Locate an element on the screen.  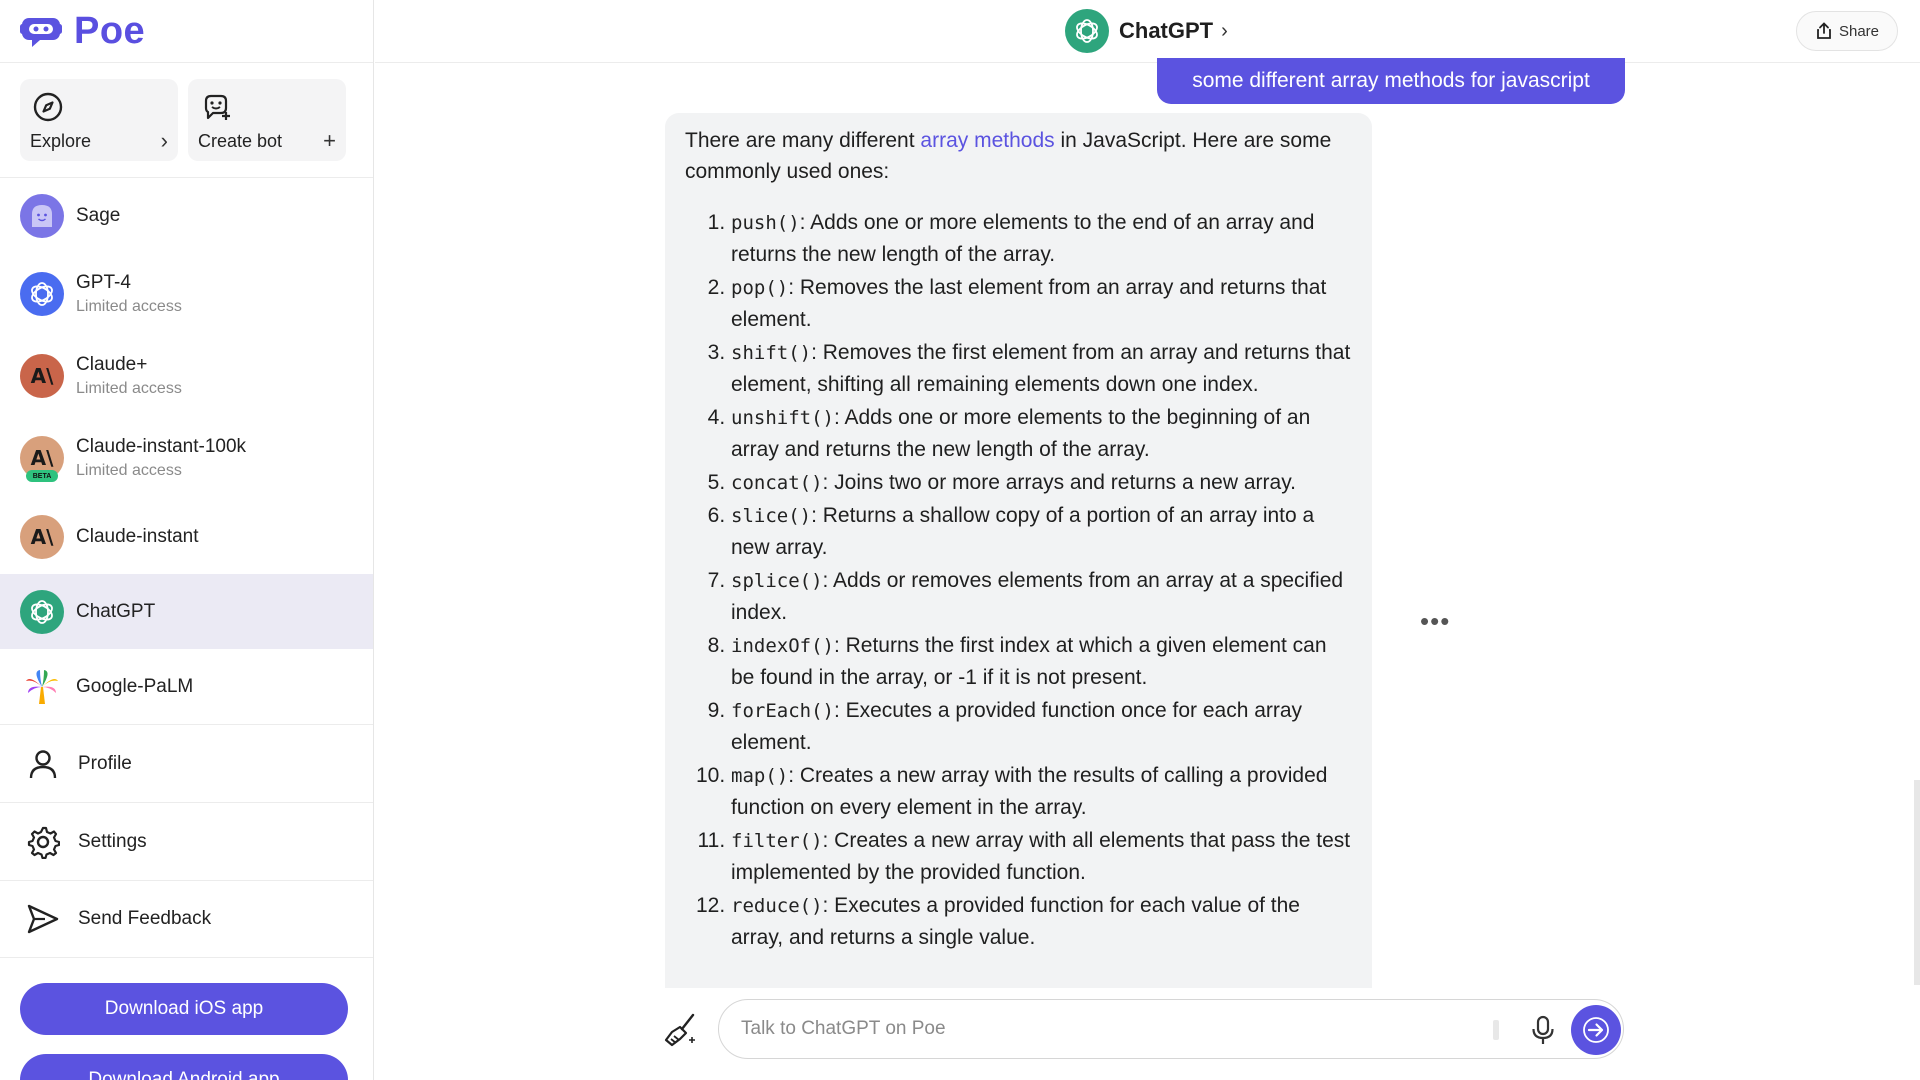
arrow-right-icon is located at coordinates (1596, 1030).